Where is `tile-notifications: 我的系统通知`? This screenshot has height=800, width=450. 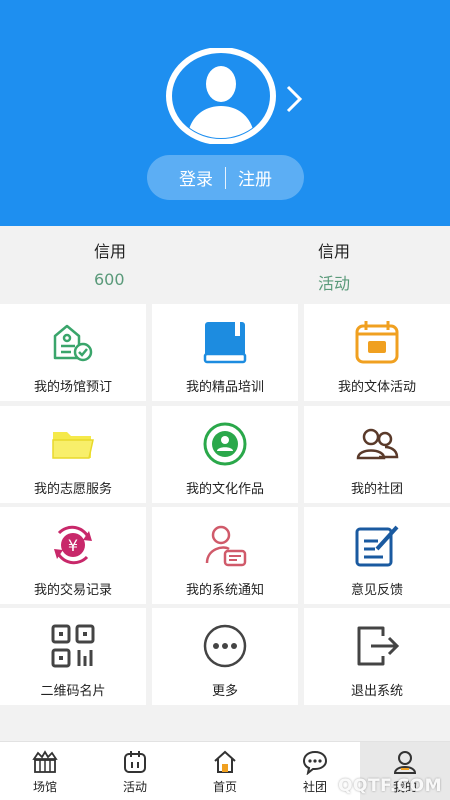 tile-notifications: 我的系统通知 is located at coordinates (225, 555).